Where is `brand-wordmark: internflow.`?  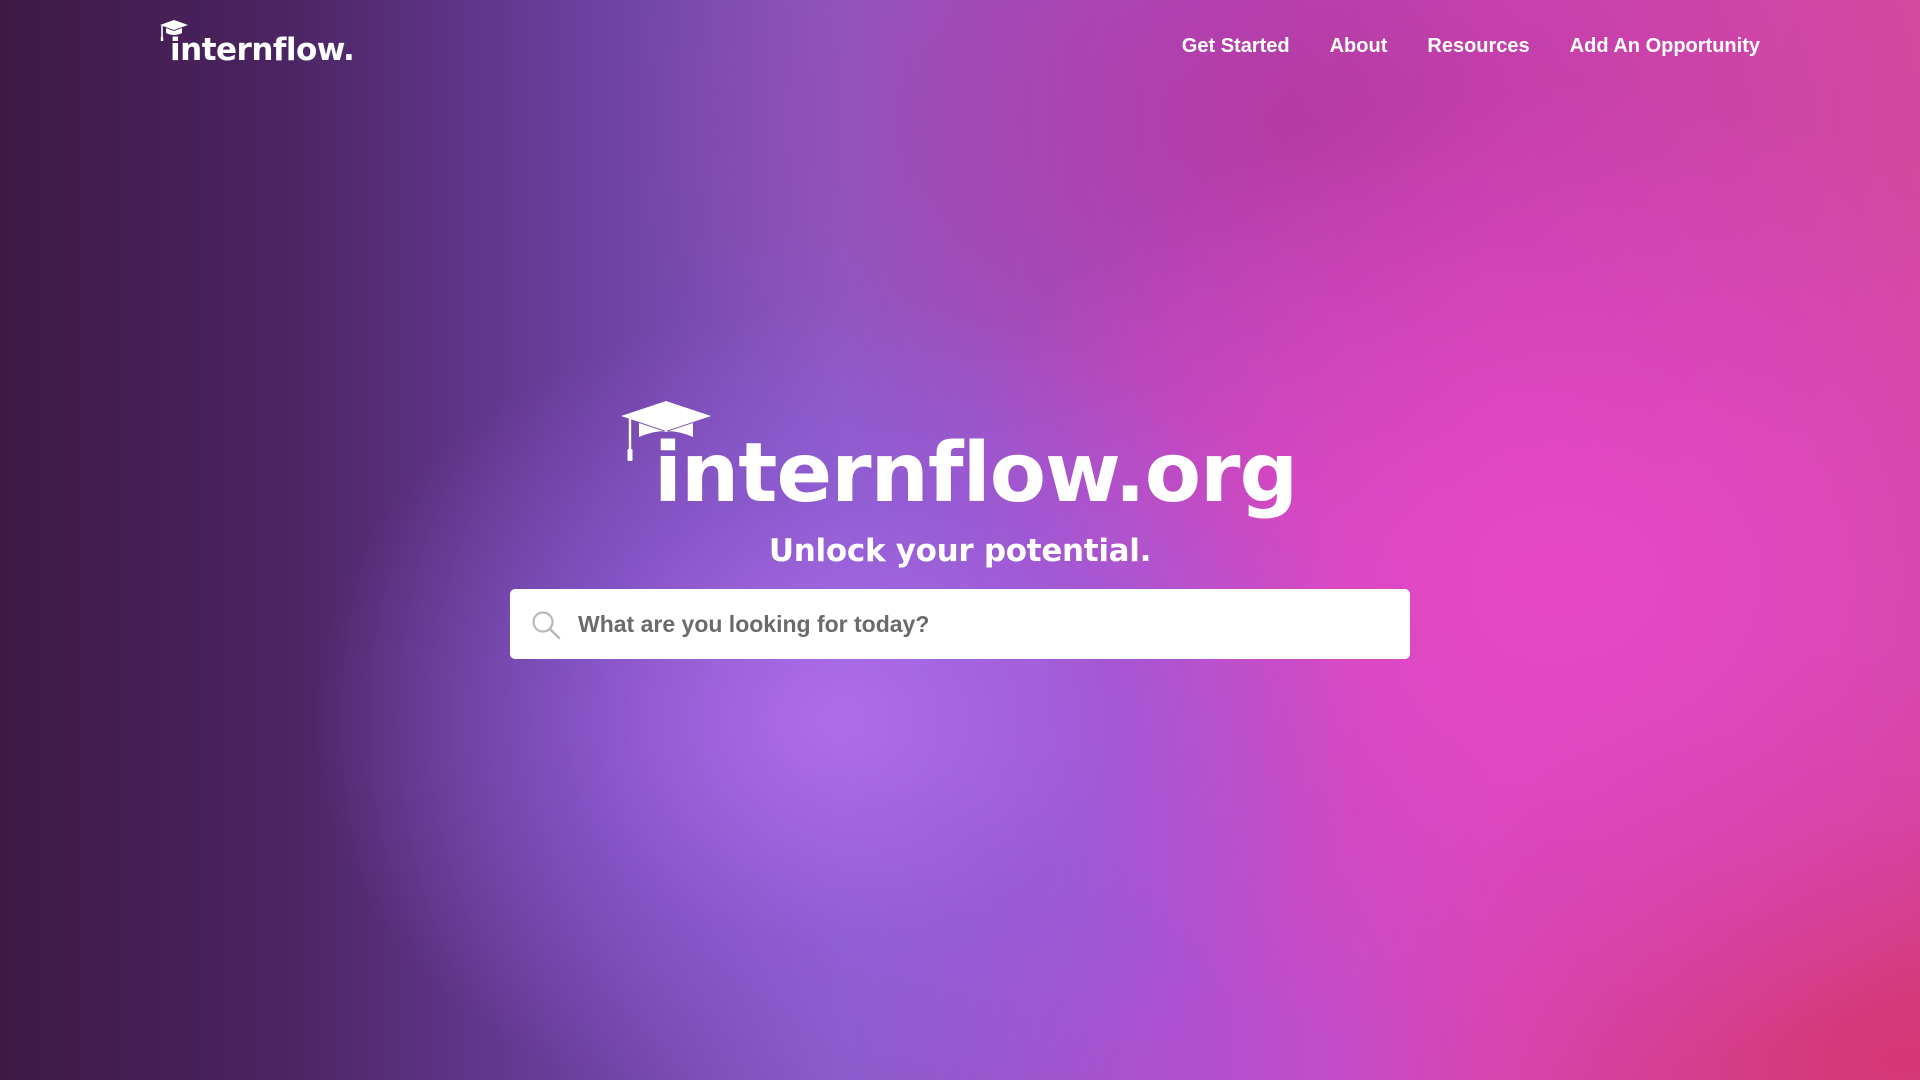
brand-wordmark: internflow. is located at coordinates (262, 50).